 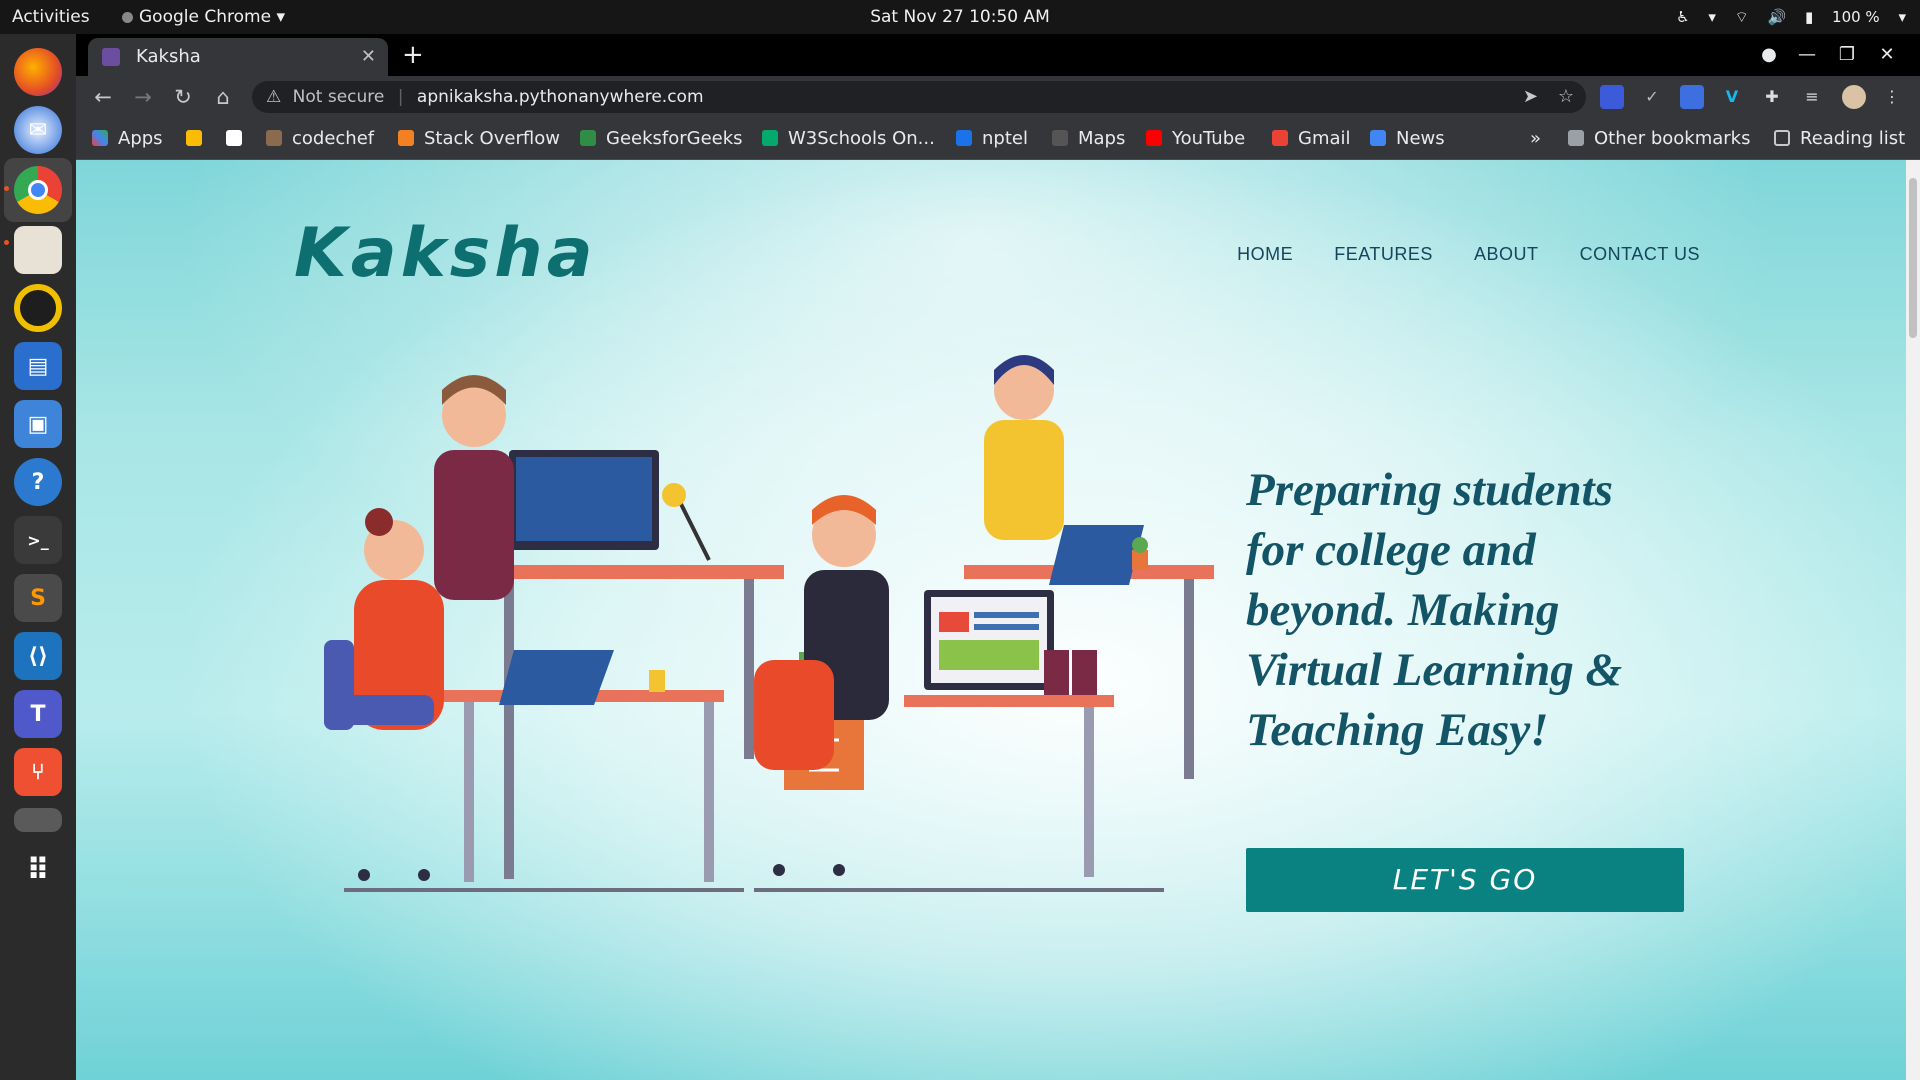 I want to click on youtube-icon, so click(x=1154, y=138).